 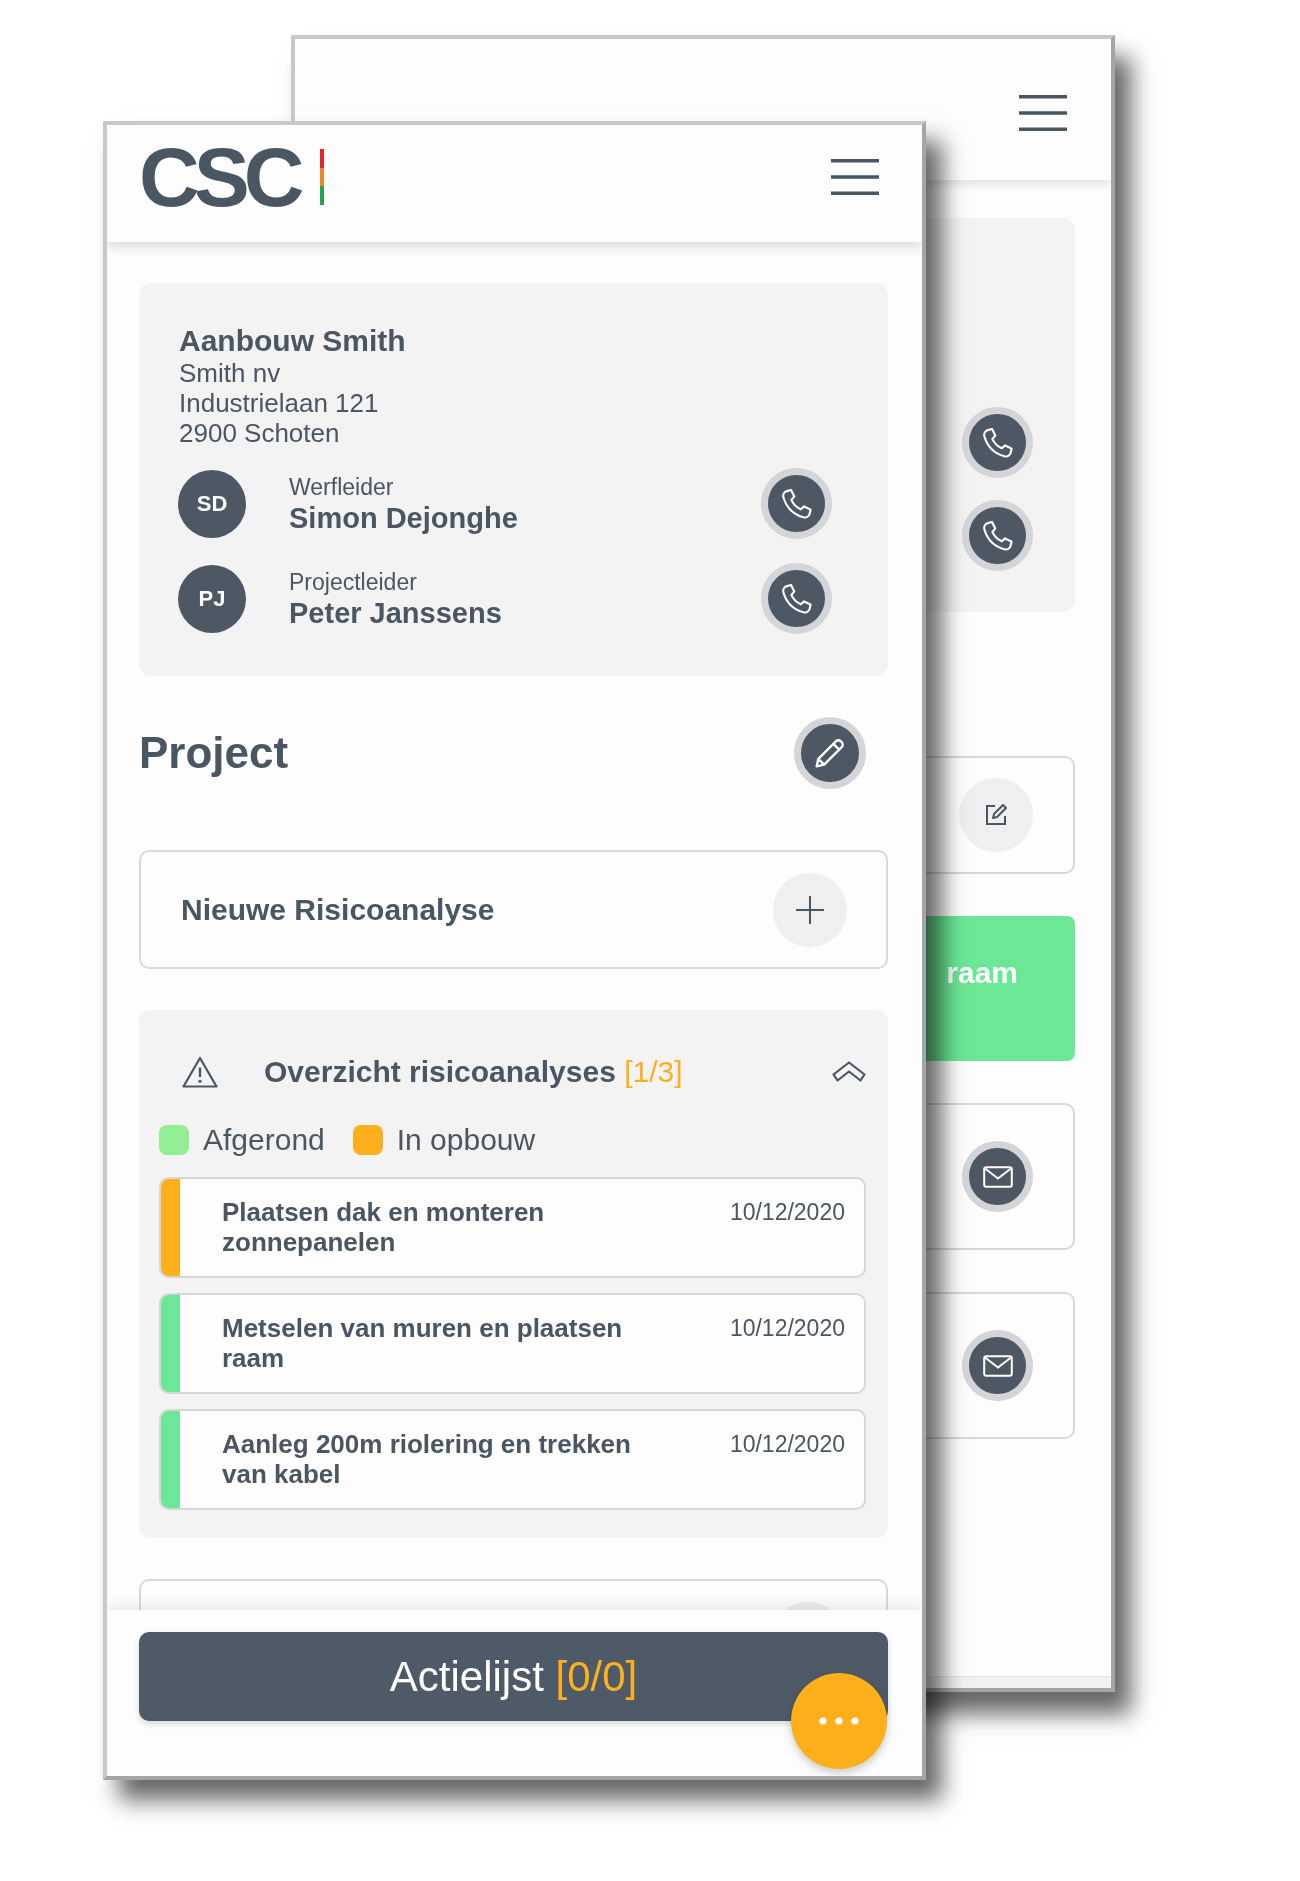 What do you see at coordinates (849, 1072) in the screenshot?
I see `double-chevron-icon` at bounding box center [849, 1072].